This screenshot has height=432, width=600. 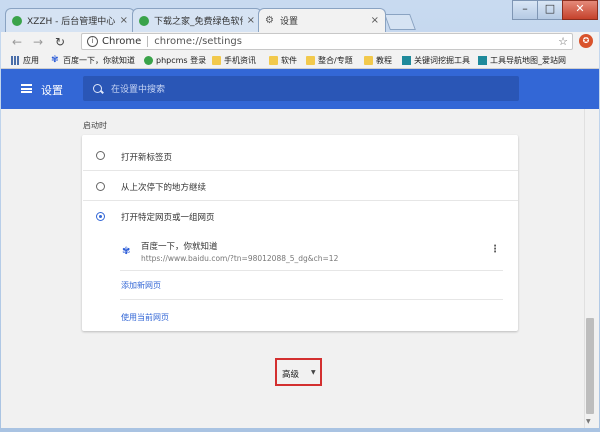 What do you see at coordinates (384, 60) in the screenshot?
I see `bookmark-label: 教程` at bounding box center [384, 60].